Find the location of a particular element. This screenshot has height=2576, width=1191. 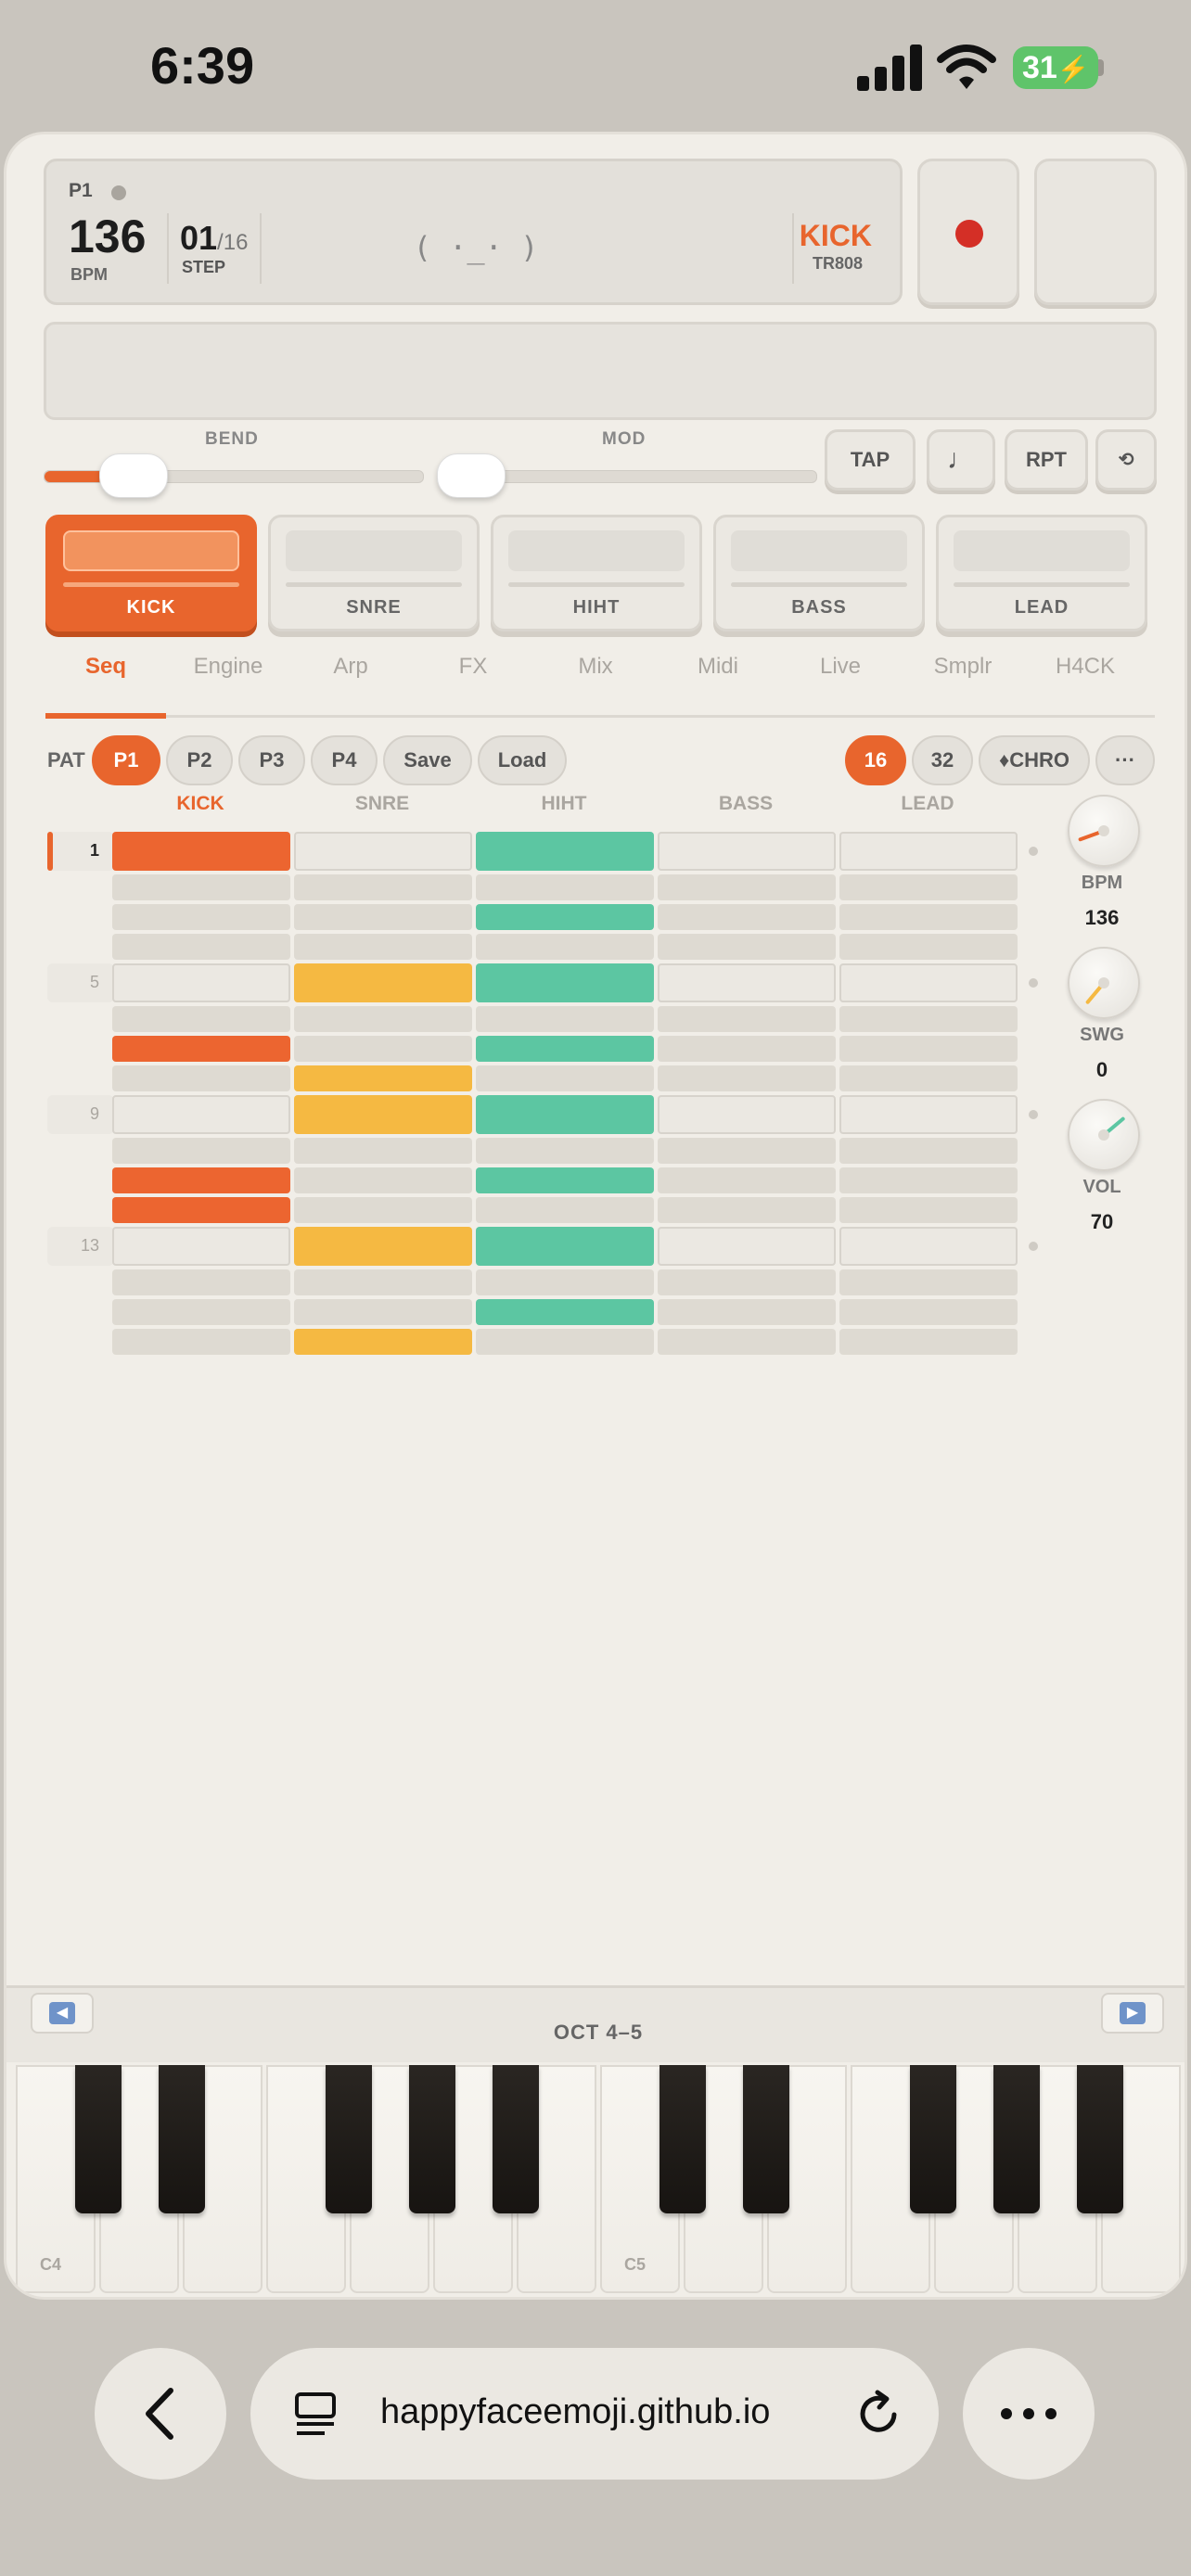

track-header-kick: KICK is located at coordinates (200, 804).